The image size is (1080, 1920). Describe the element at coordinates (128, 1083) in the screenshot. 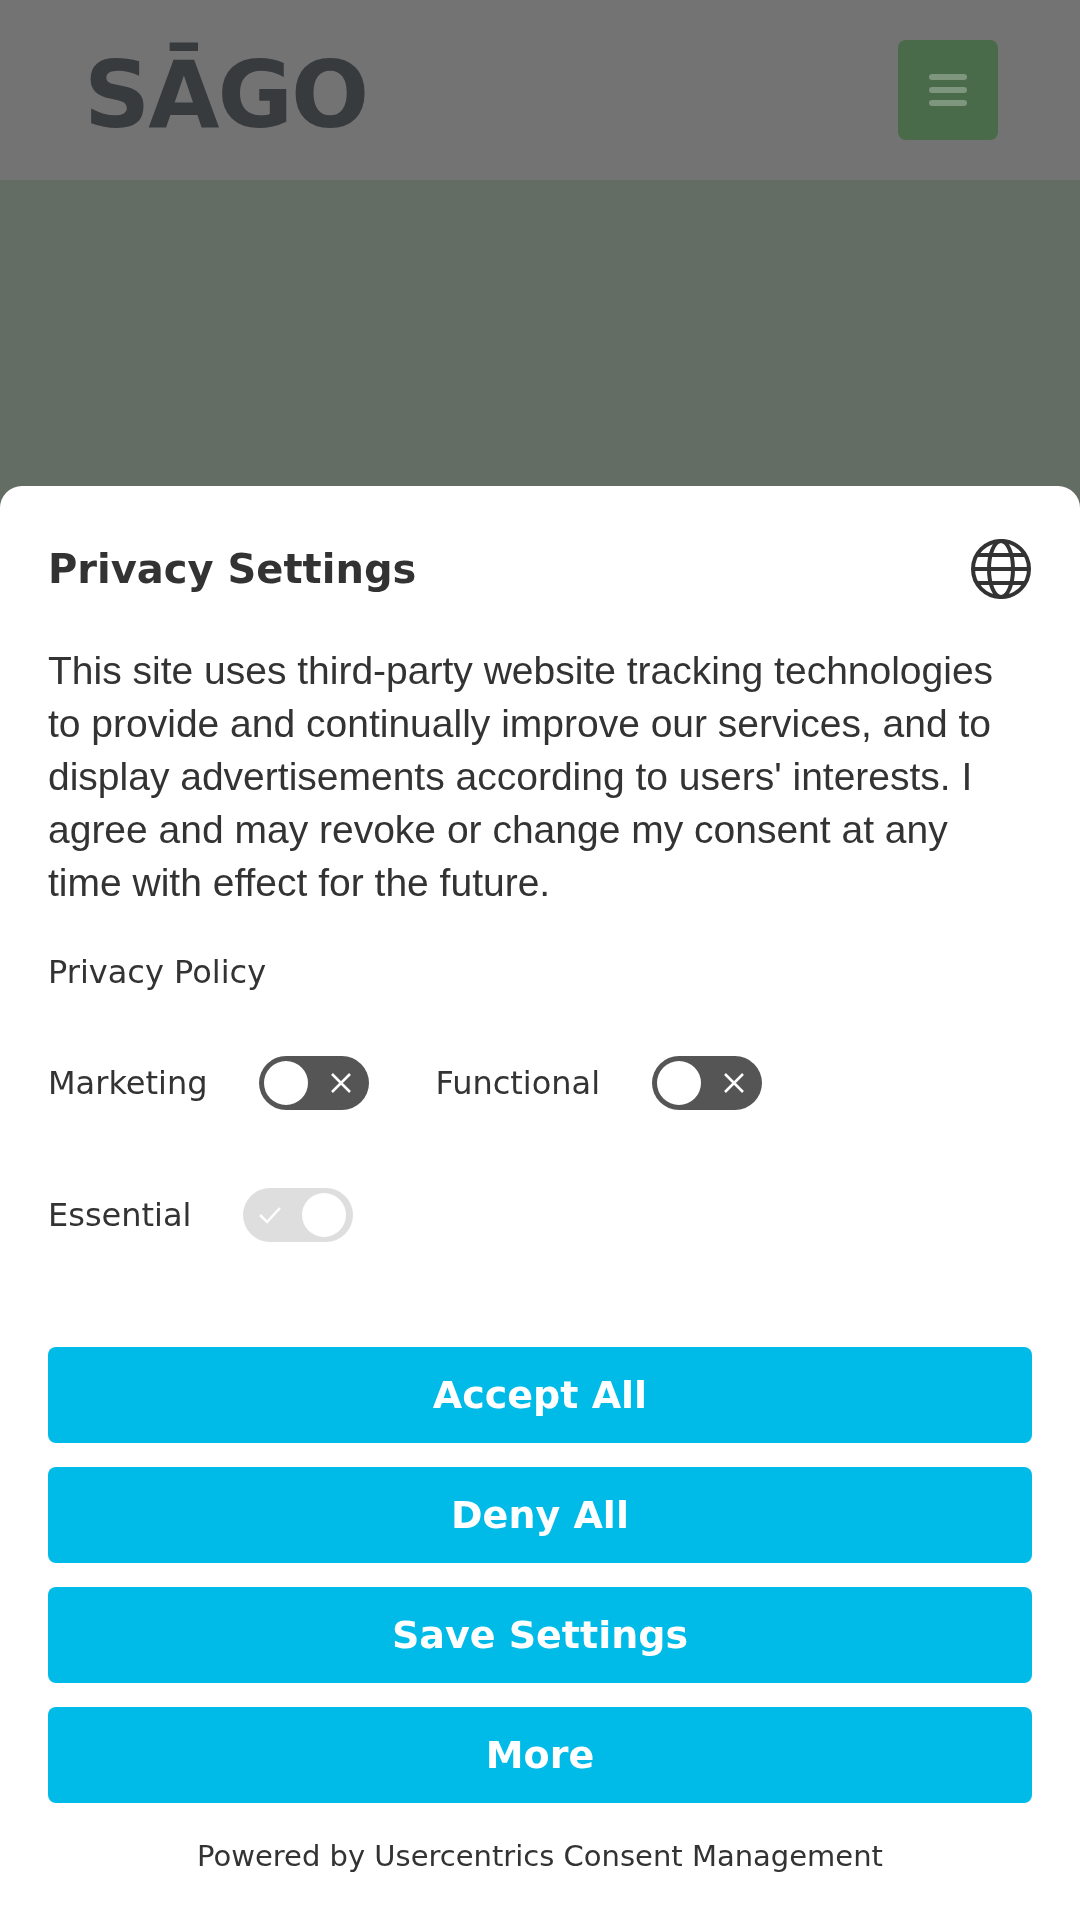

I see `toggle-label: Marketing` at that location.